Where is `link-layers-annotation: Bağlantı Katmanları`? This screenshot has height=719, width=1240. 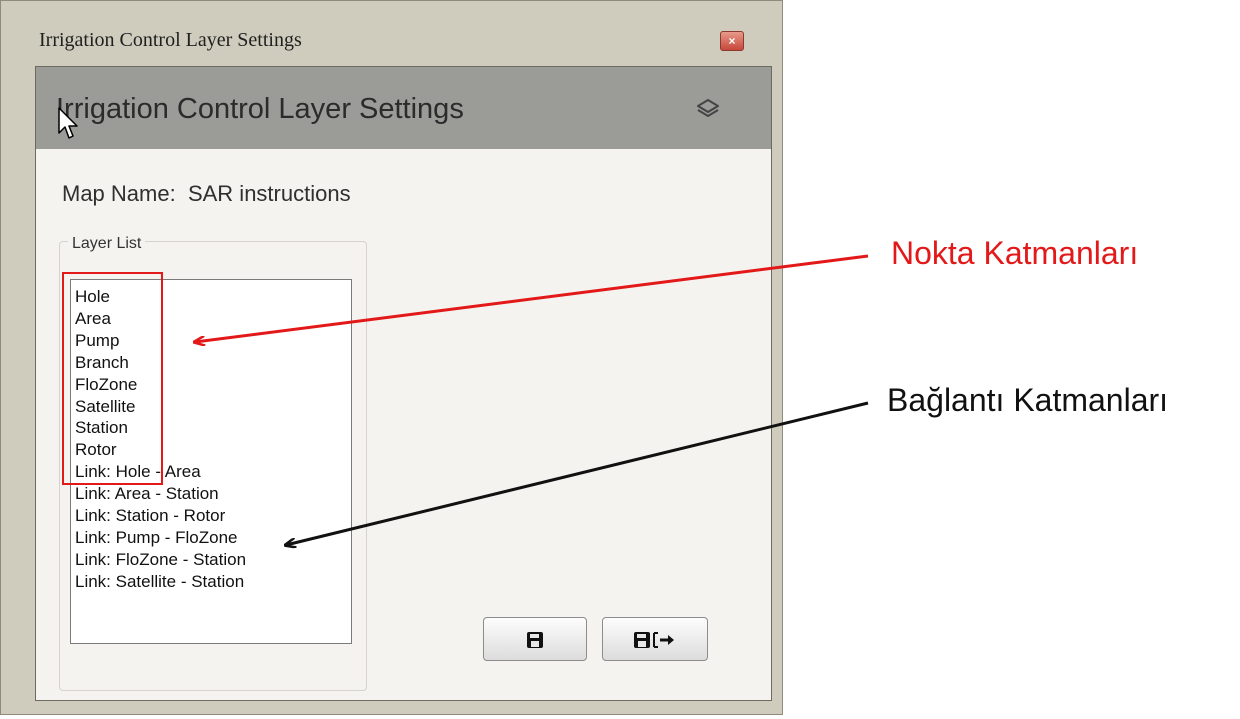
link-layers-annotation: Bağlantı Katmanları is located at coordinates (1028, 400).